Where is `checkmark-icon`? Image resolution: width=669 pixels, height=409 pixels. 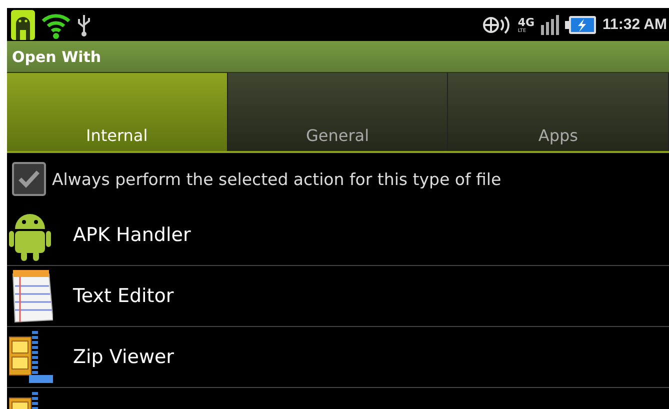
checkmark-icon is located at coordinates (29, 179).